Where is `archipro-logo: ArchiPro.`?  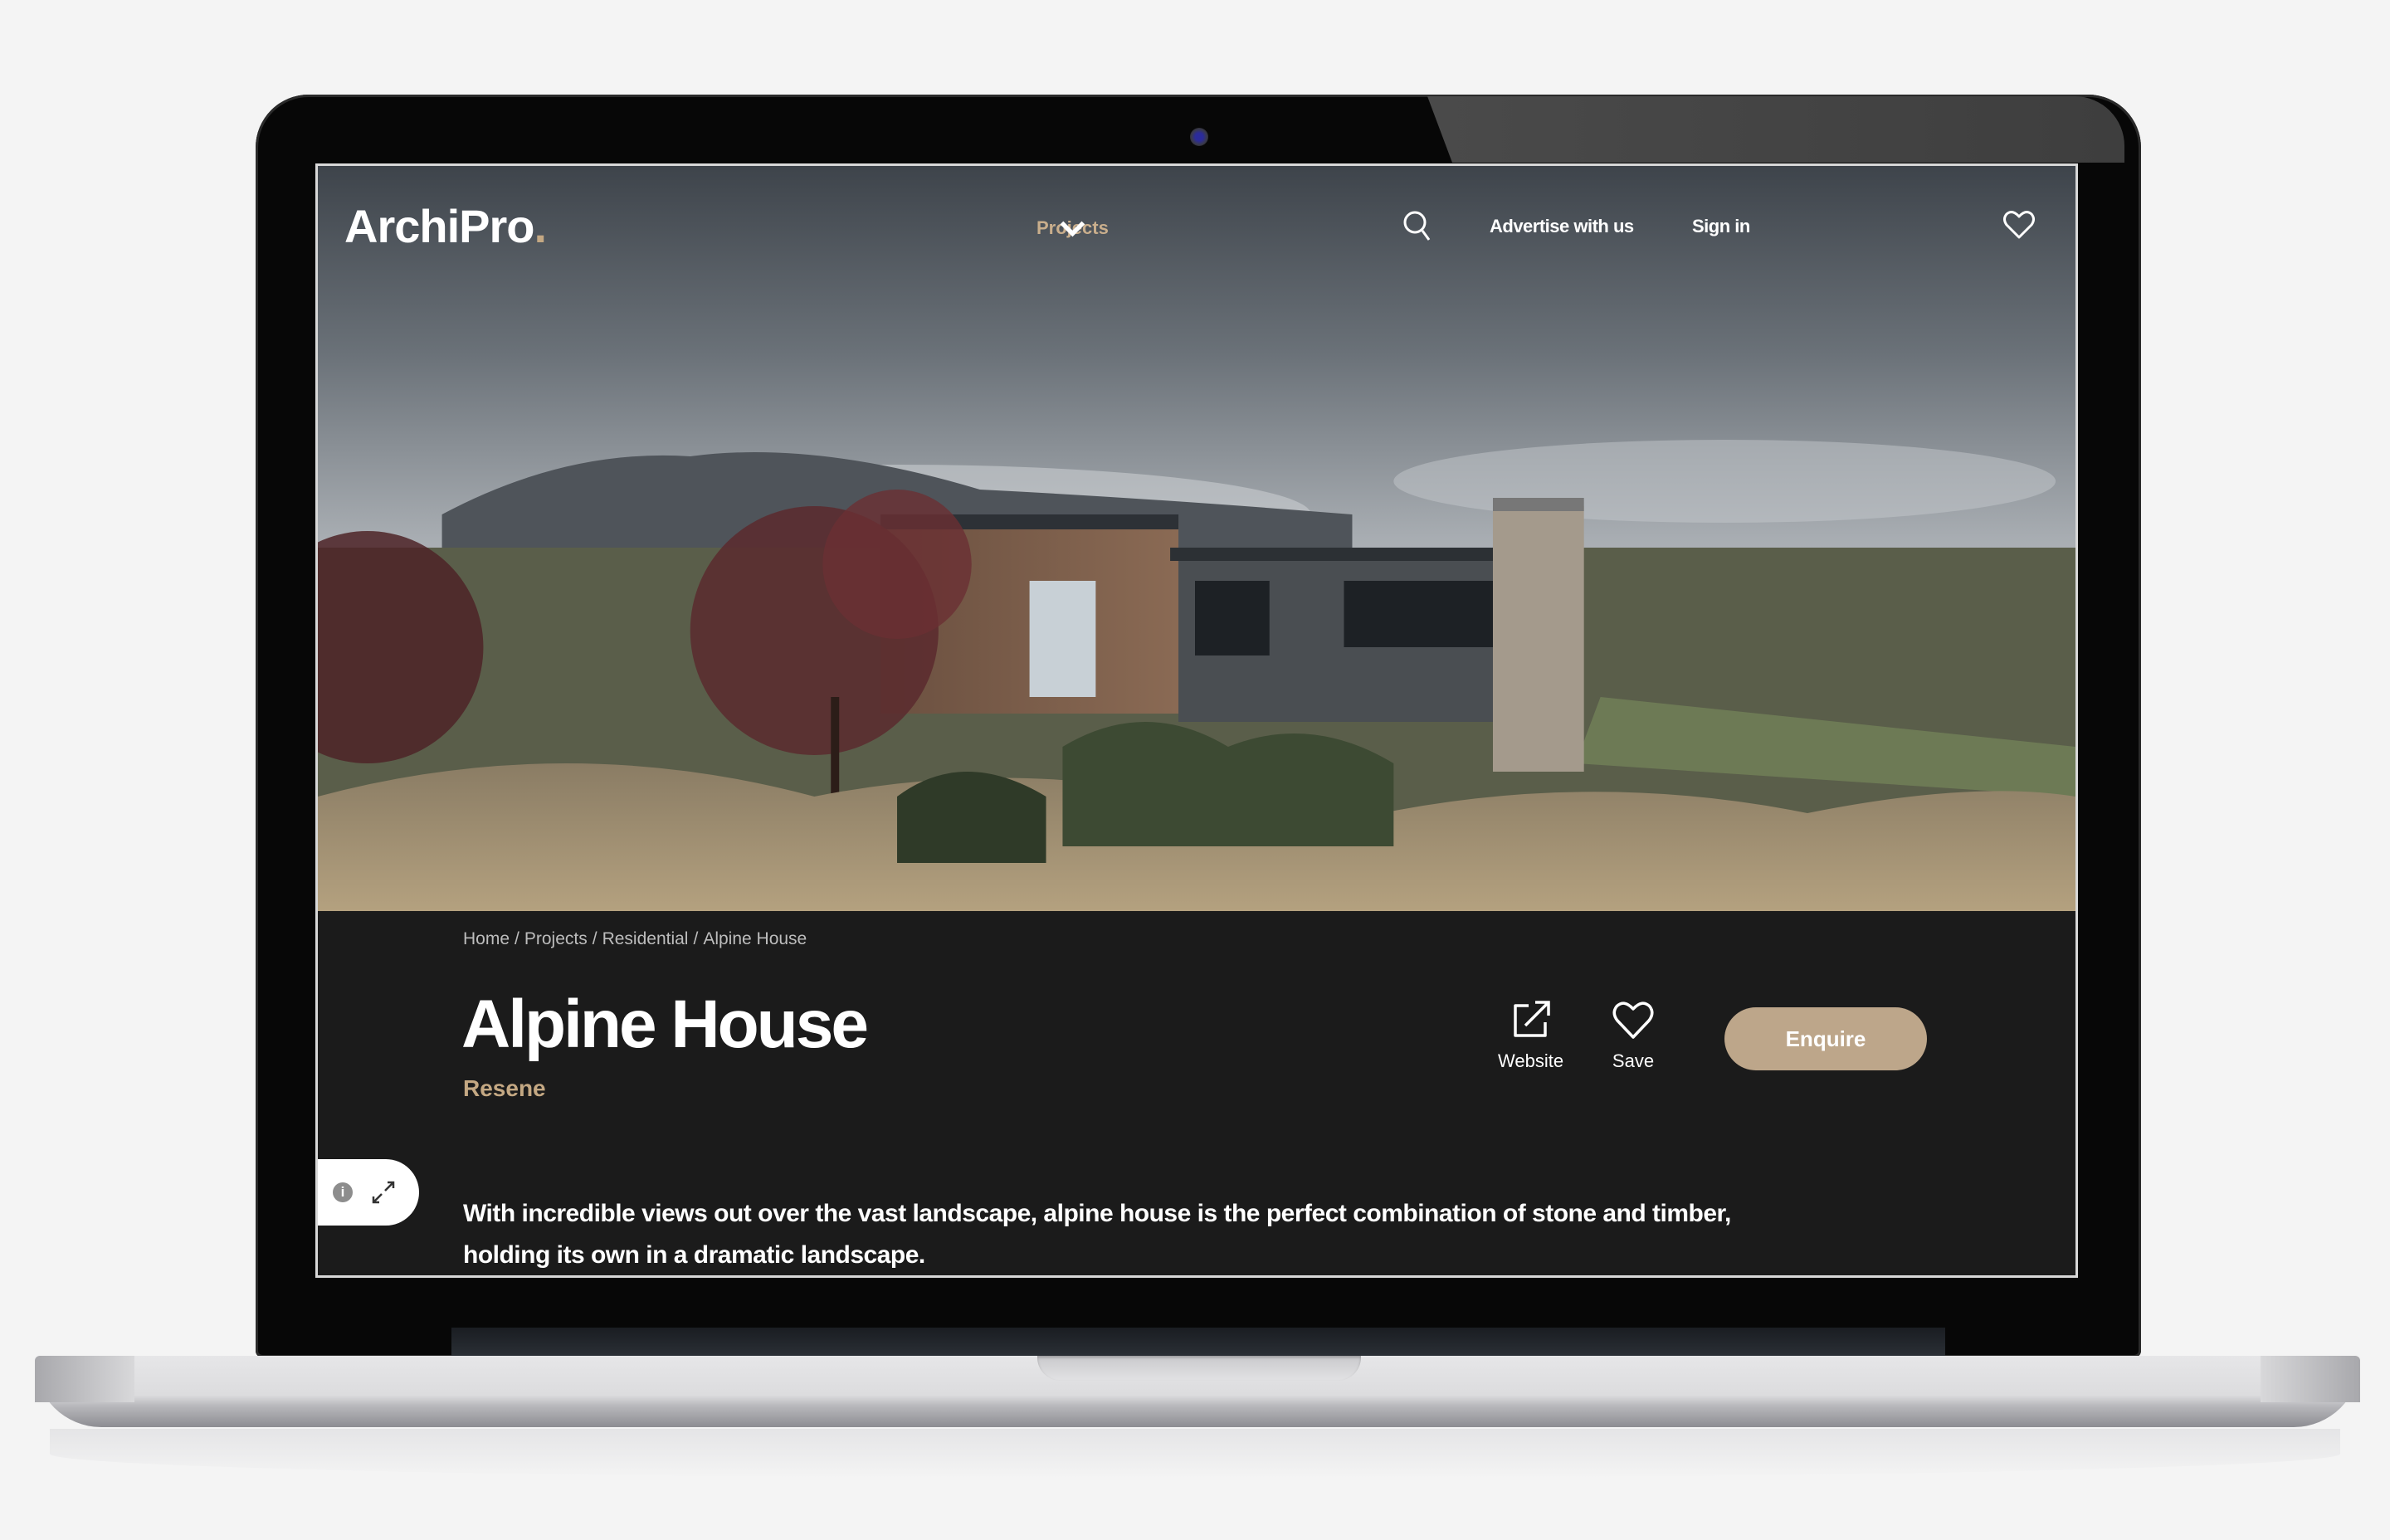
archipro-logo: ArchiPro. is located at coordinates (446, 226).